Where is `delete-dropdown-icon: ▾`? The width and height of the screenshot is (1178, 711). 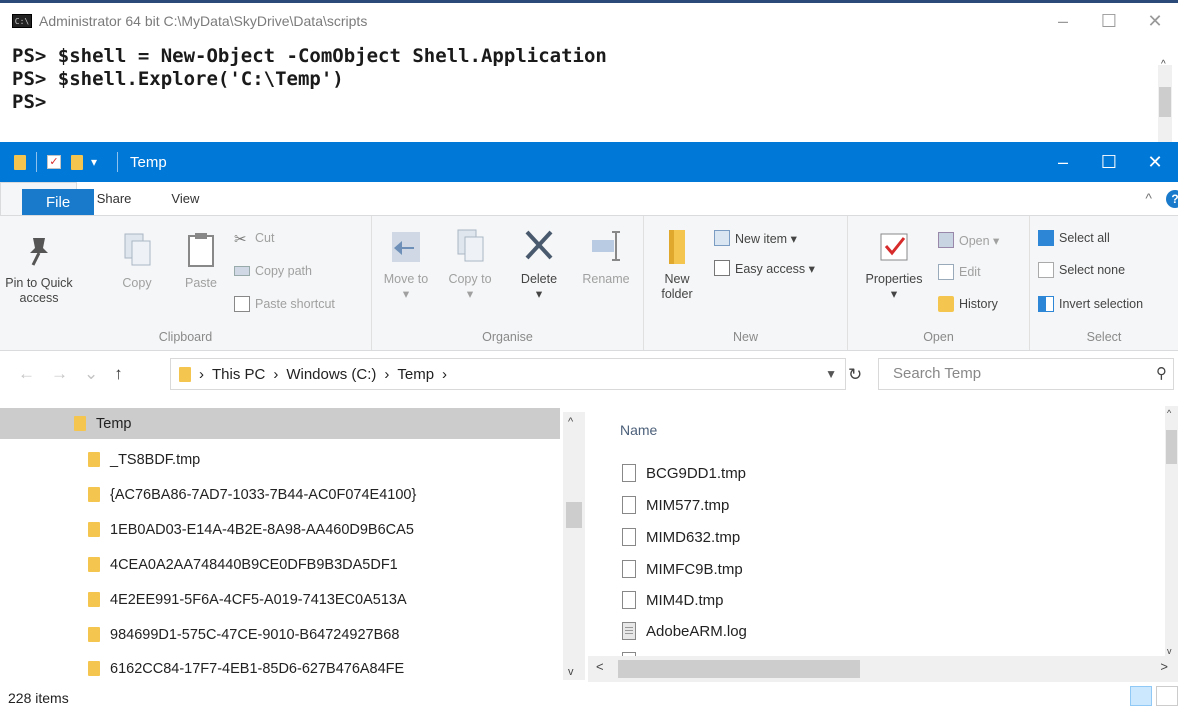 delete-dropdown-icon: ▾ is located at coordinates (539, 294).